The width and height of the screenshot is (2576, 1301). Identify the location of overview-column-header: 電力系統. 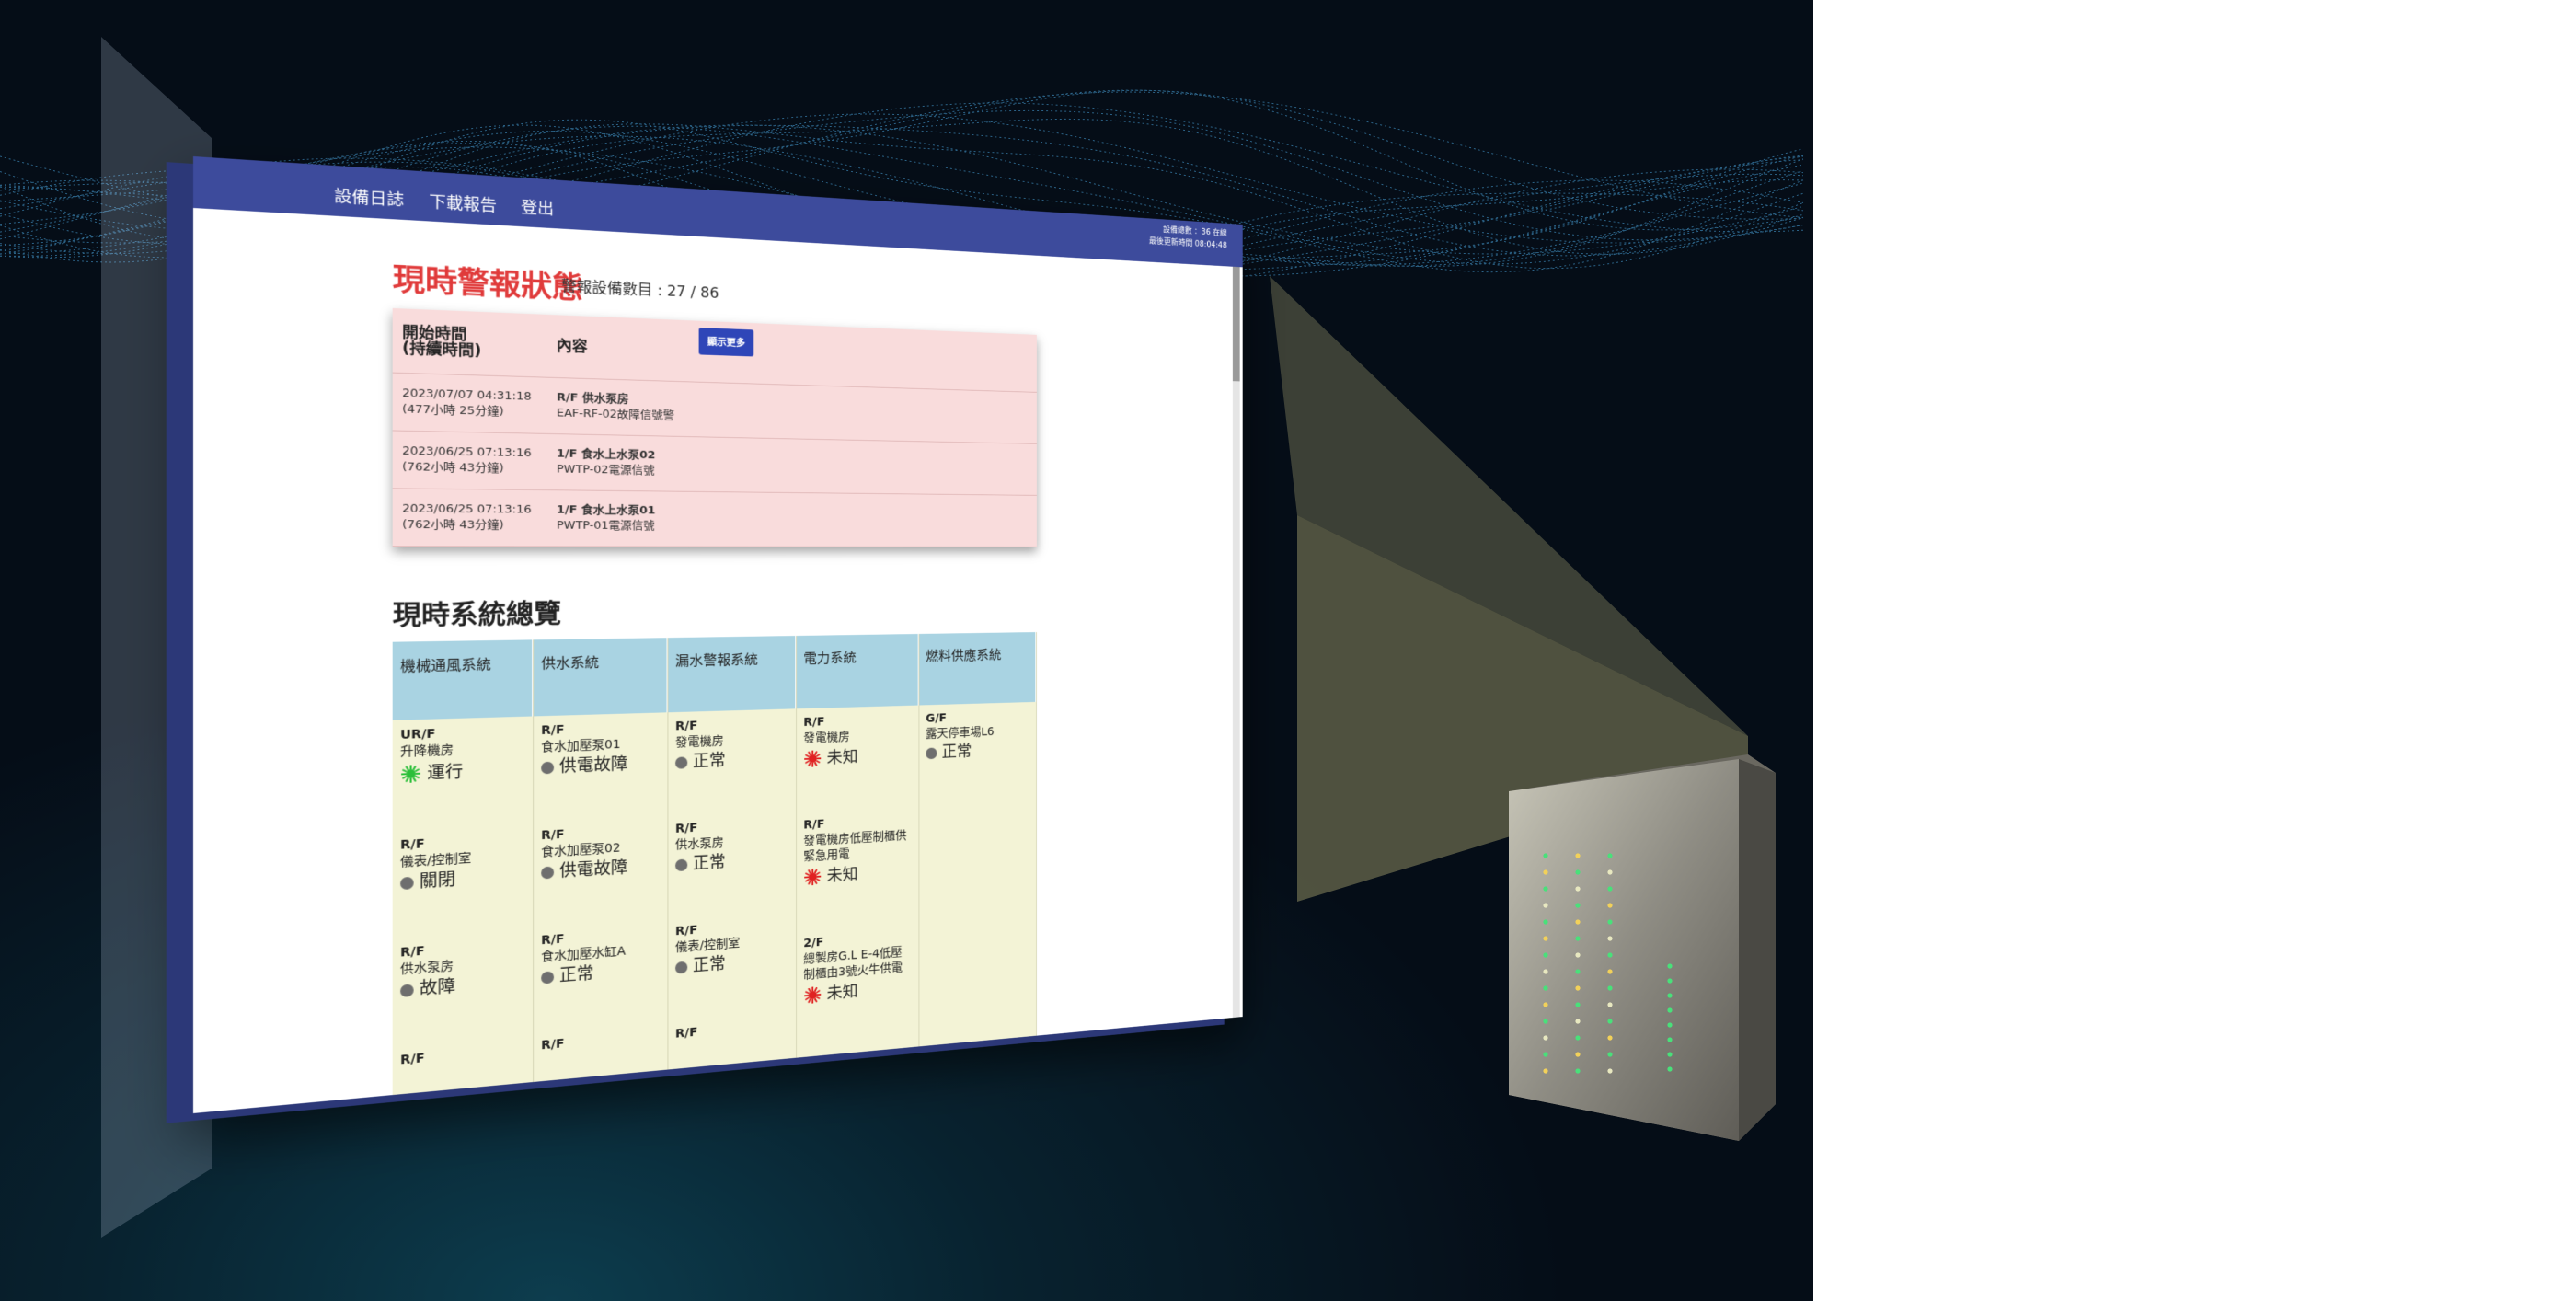
(858, 671).